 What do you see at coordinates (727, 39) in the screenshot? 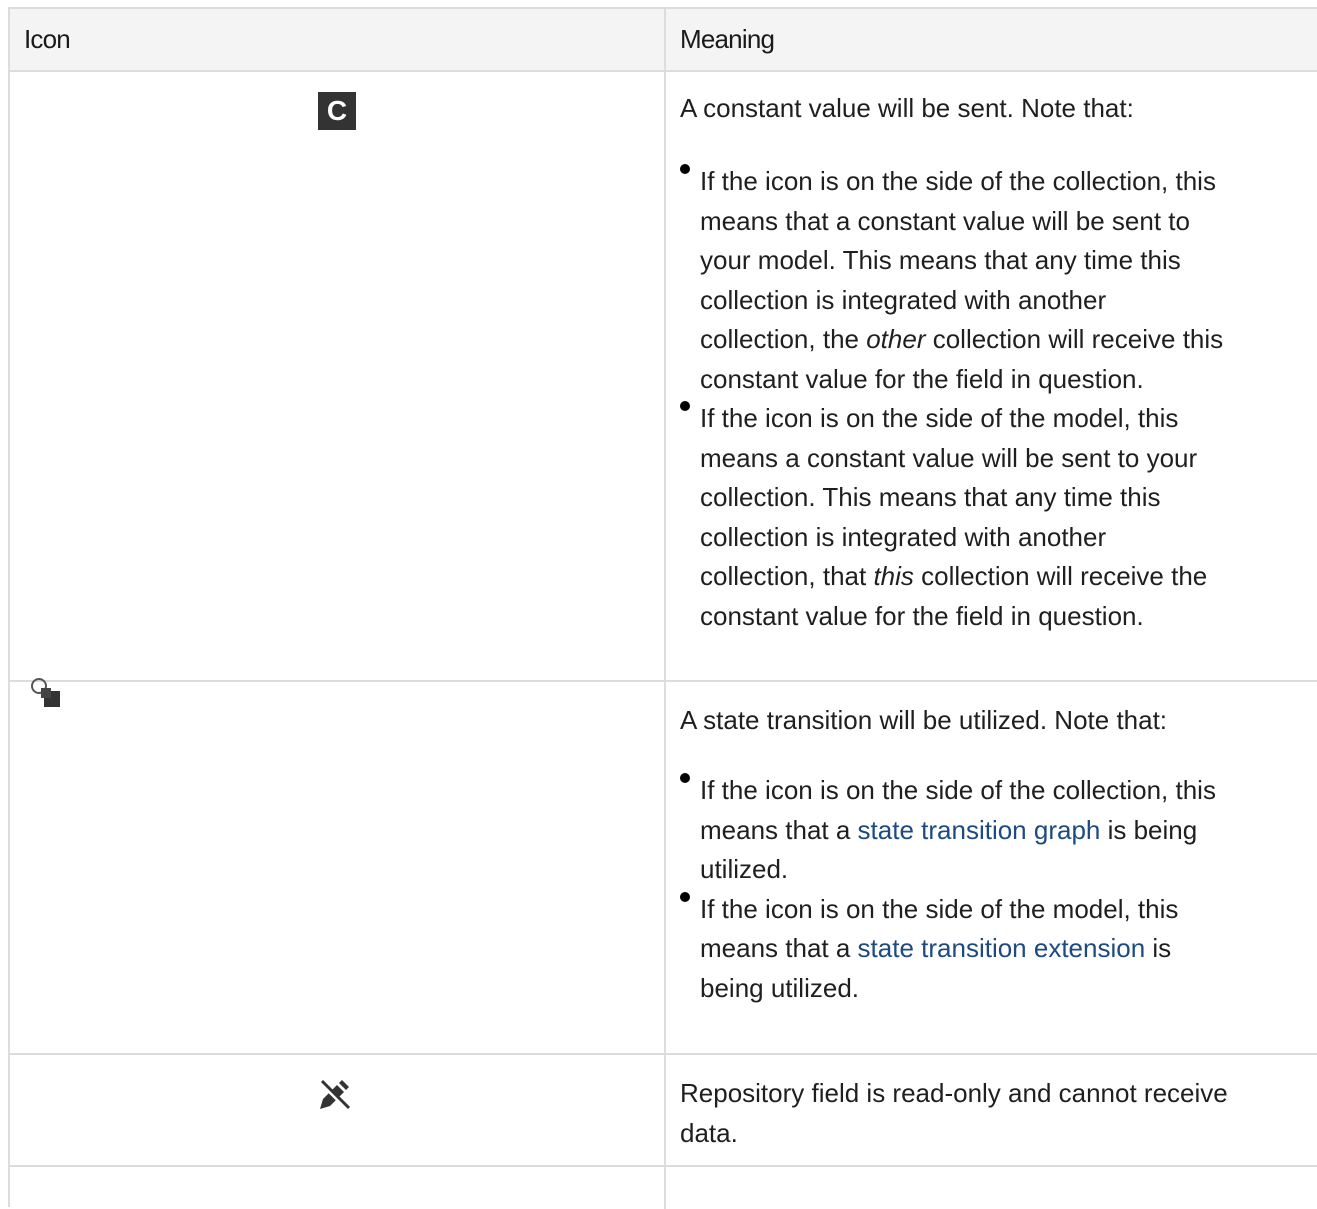
I see `header-meaning-column: Meaning` at bounding box center [727, 39].